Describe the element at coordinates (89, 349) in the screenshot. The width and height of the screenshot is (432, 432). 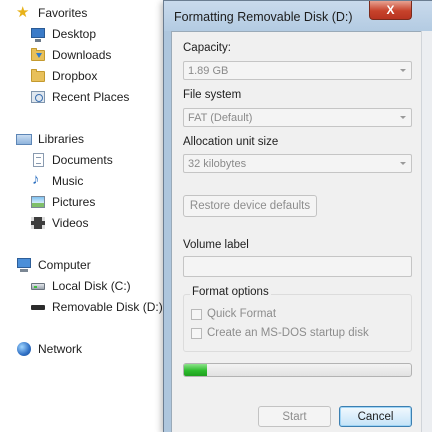
I see `nav-network: Network` at that location.